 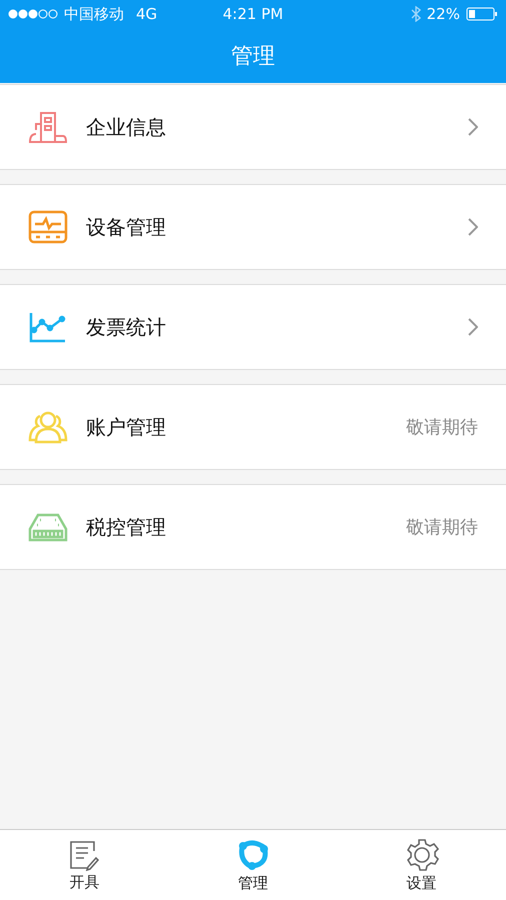 What do you see at coordinates (253, 127) in the screenshot?
I see `menu-row: 企业信息` at bounding box center [253, 127].